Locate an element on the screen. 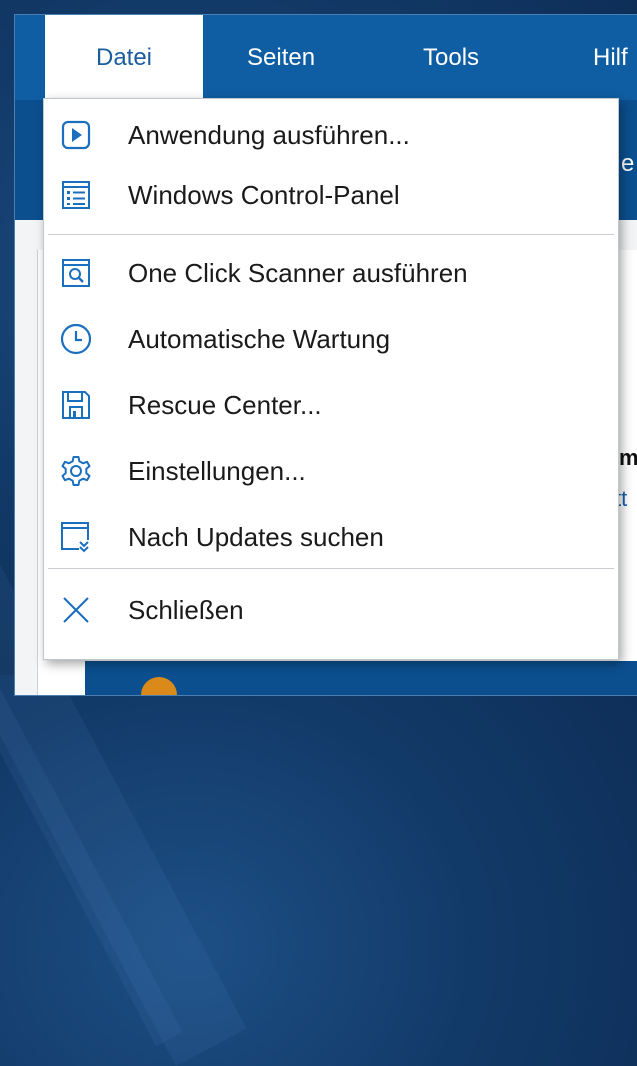 The height and width of the screenshot is (1066, 637). close-icon is located at coordinates (76, 610).